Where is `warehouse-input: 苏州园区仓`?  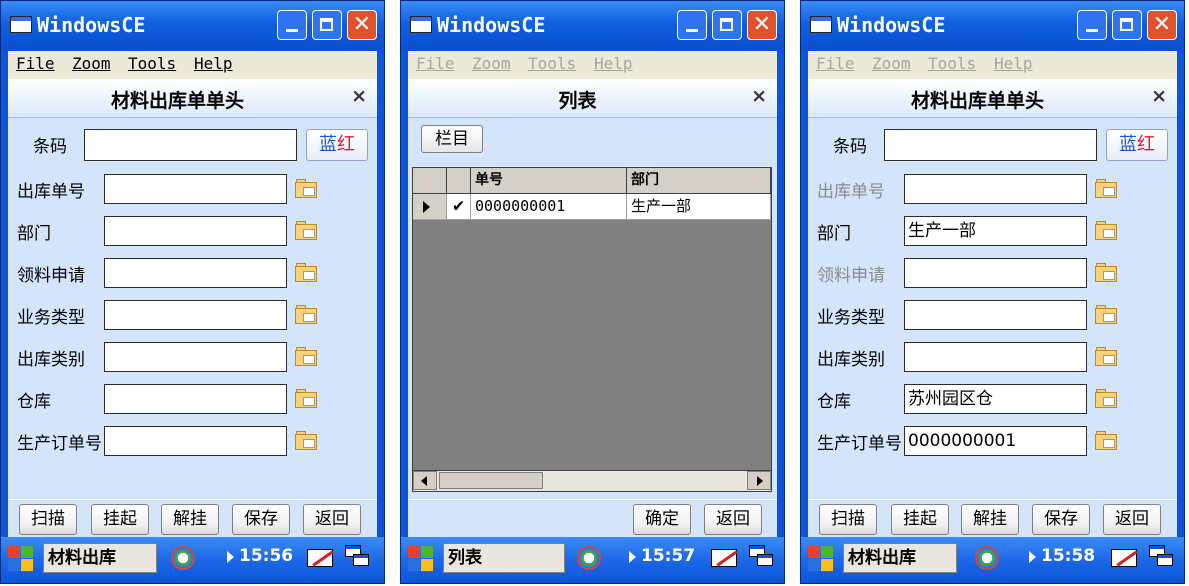 warehouse-input: 苏州园区仓 is located at coordinates (995, 399).